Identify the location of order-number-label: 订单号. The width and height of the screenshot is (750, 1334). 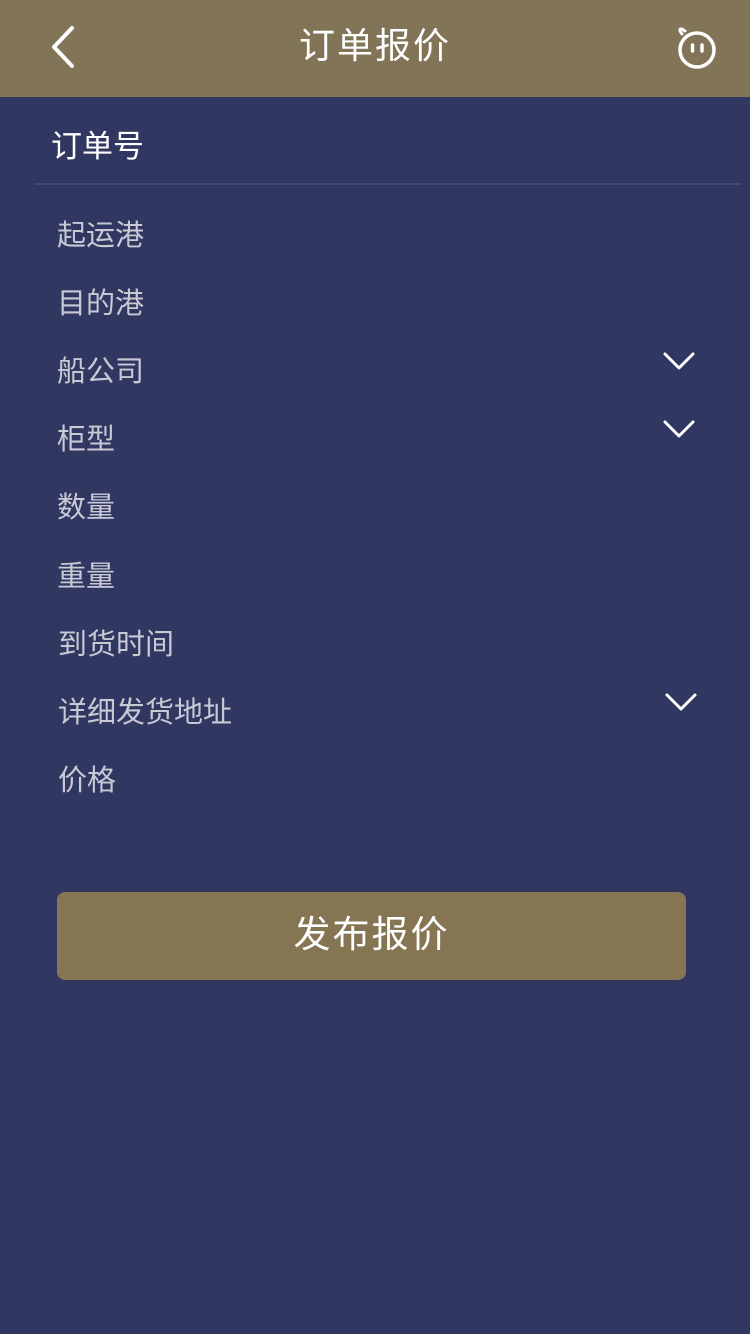
(97, 147).